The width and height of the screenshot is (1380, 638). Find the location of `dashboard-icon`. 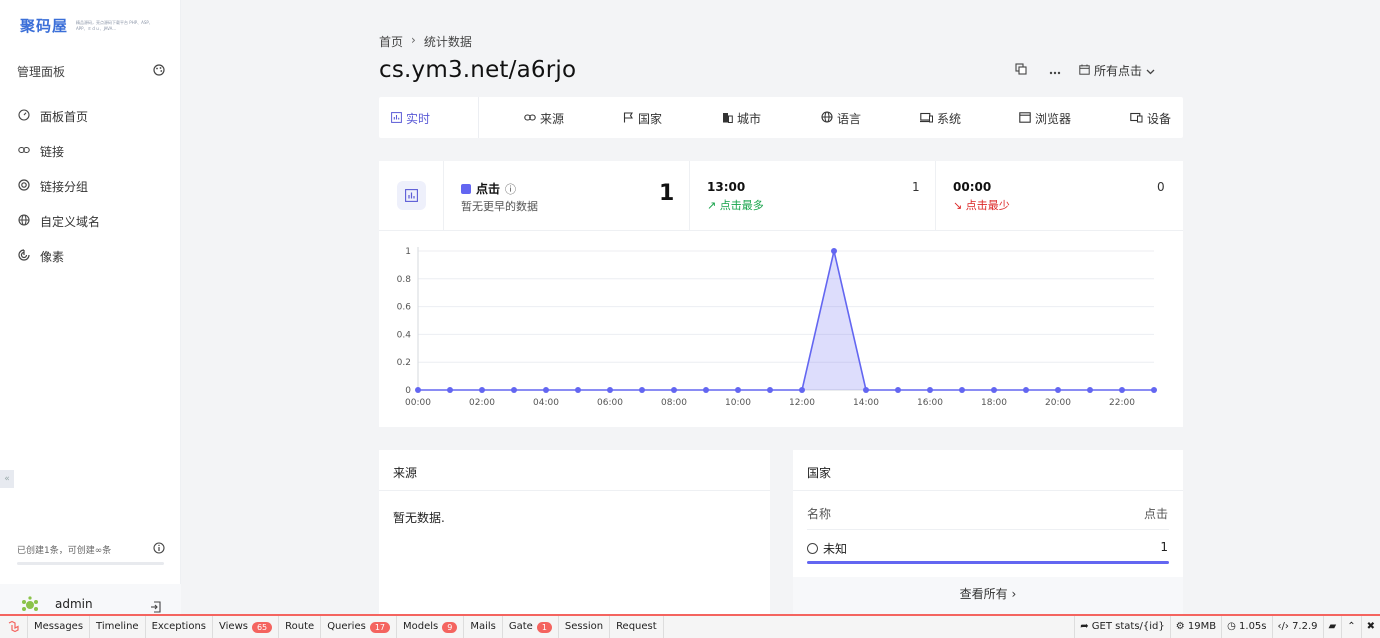

dashboard-icon is located at coordinates (24, 116).